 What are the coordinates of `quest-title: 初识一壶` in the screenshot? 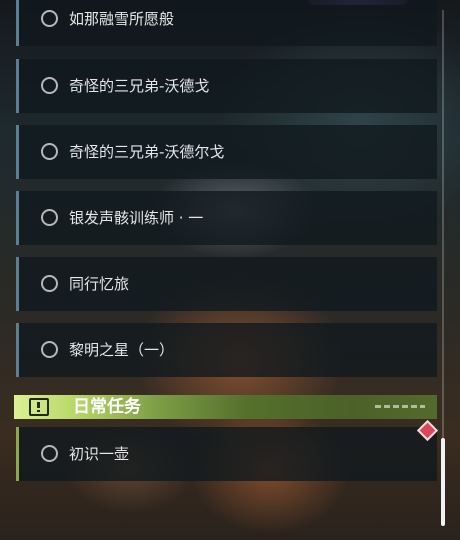 It's located at (99, 454).